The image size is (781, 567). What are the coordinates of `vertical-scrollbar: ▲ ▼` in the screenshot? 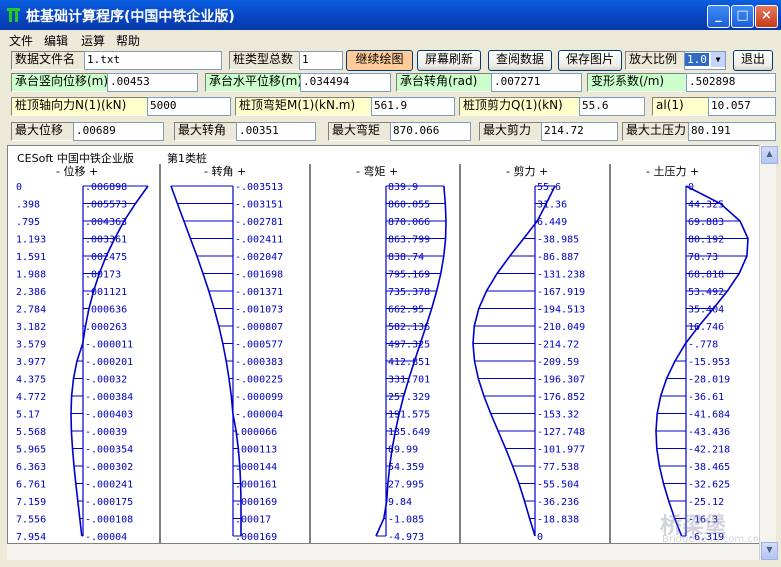 It's located at (768, 352).